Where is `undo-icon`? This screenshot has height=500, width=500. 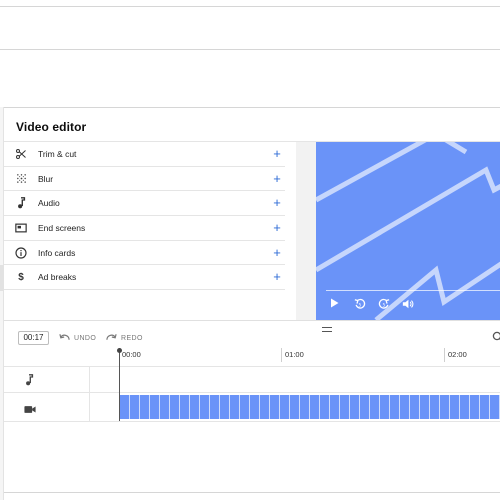
undo-icon is located at coordinates (64, 338).